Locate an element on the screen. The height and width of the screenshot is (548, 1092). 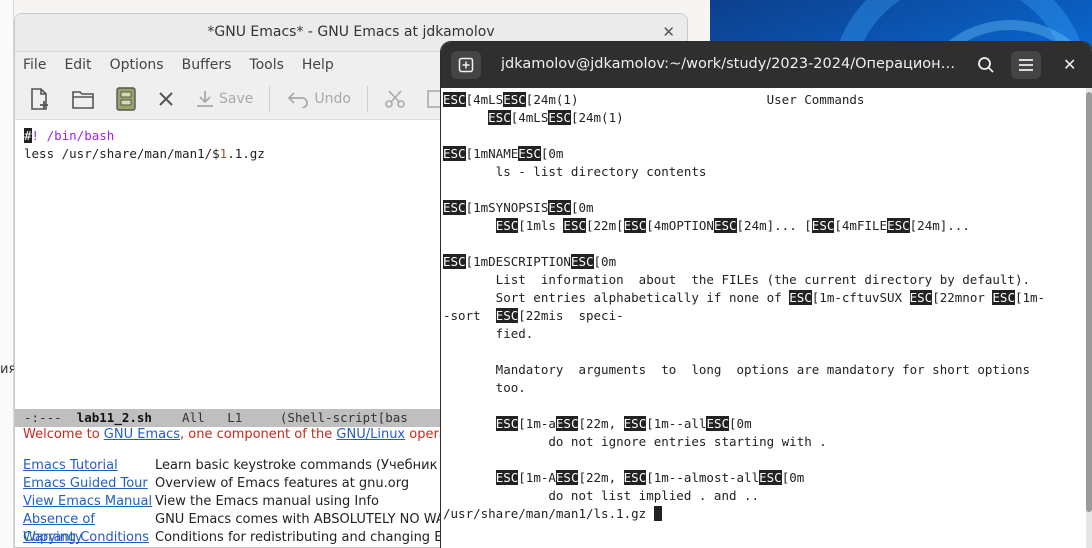
terminal-text: [22mis speci- is located at coordinates (571, 315).